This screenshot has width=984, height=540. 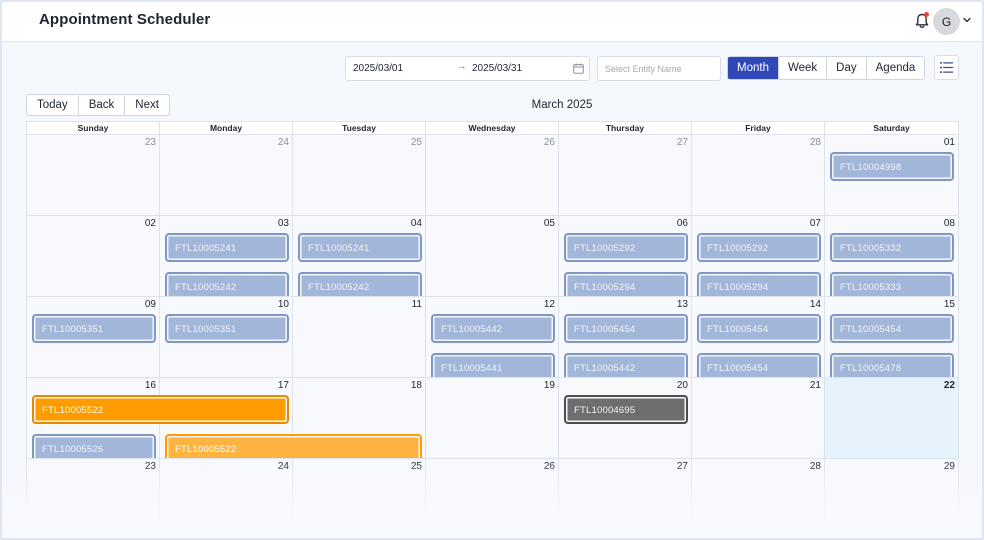 I want to click on day-cell: 06 FTL10005292 FTL10005294, so click(x=625, y=256).